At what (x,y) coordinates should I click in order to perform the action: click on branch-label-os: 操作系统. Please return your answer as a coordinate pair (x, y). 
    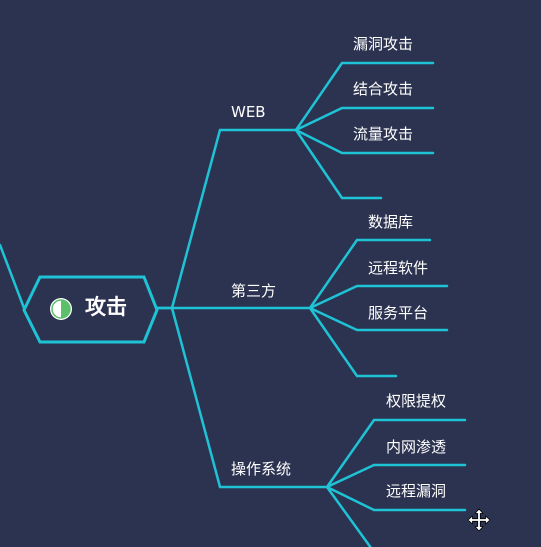
    Looking at the image, I should click on (261, 469).